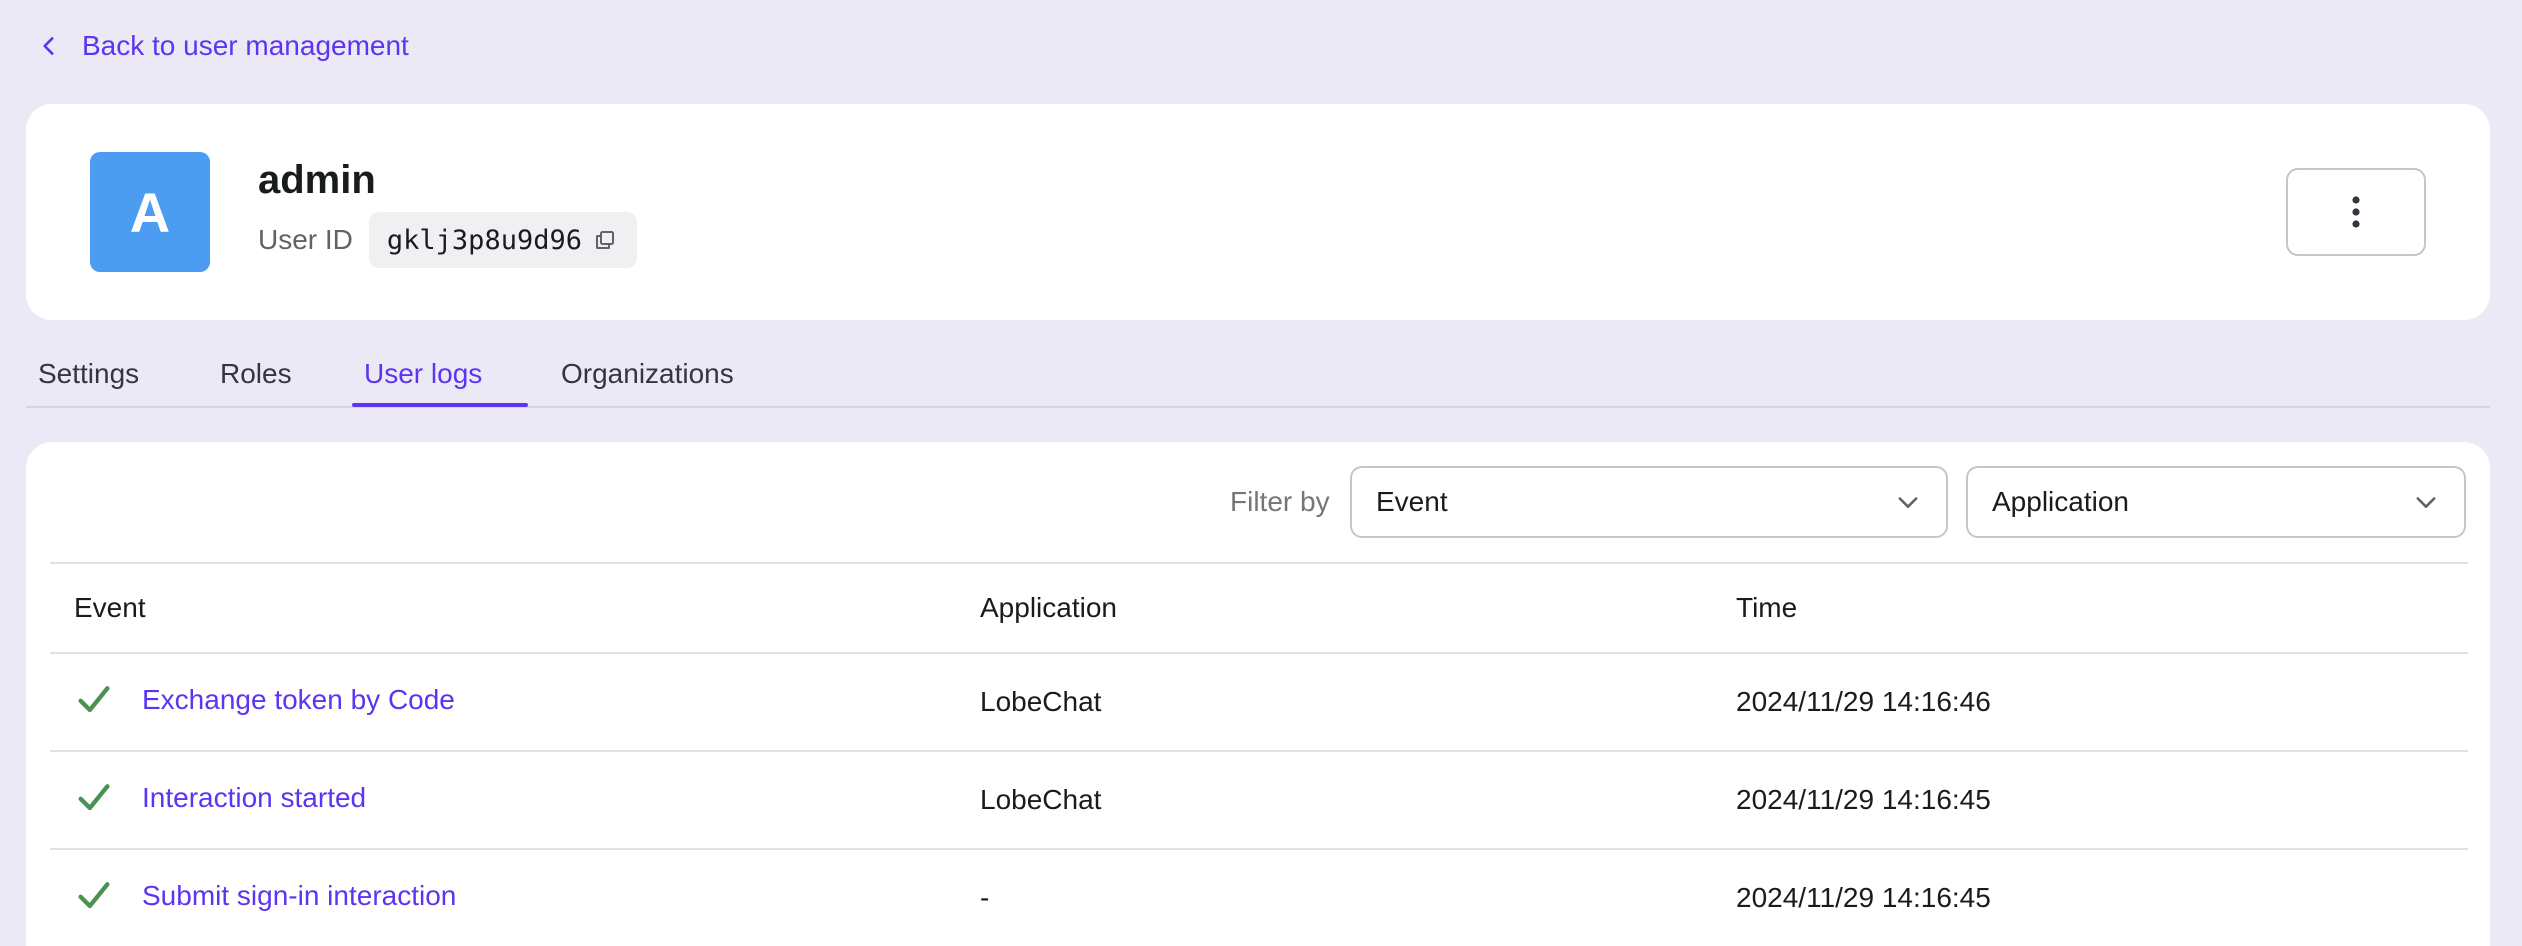 This screenshot has height=946, width=2522. Describe the element at coordinates (1767, 607) in the screenshot. I see `column-header-time: Time` at that location.